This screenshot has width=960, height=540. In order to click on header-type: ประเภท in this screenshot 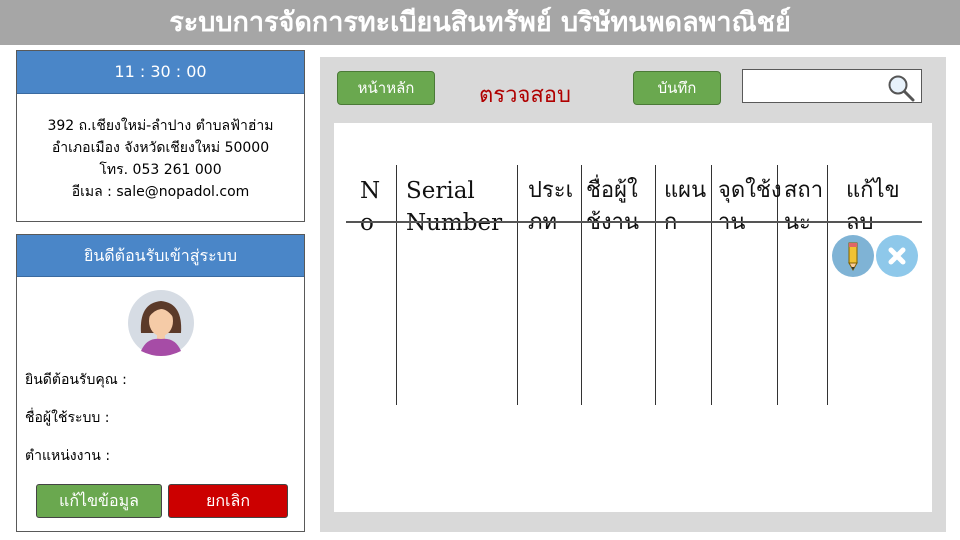, I will do `click(551, 206)`.